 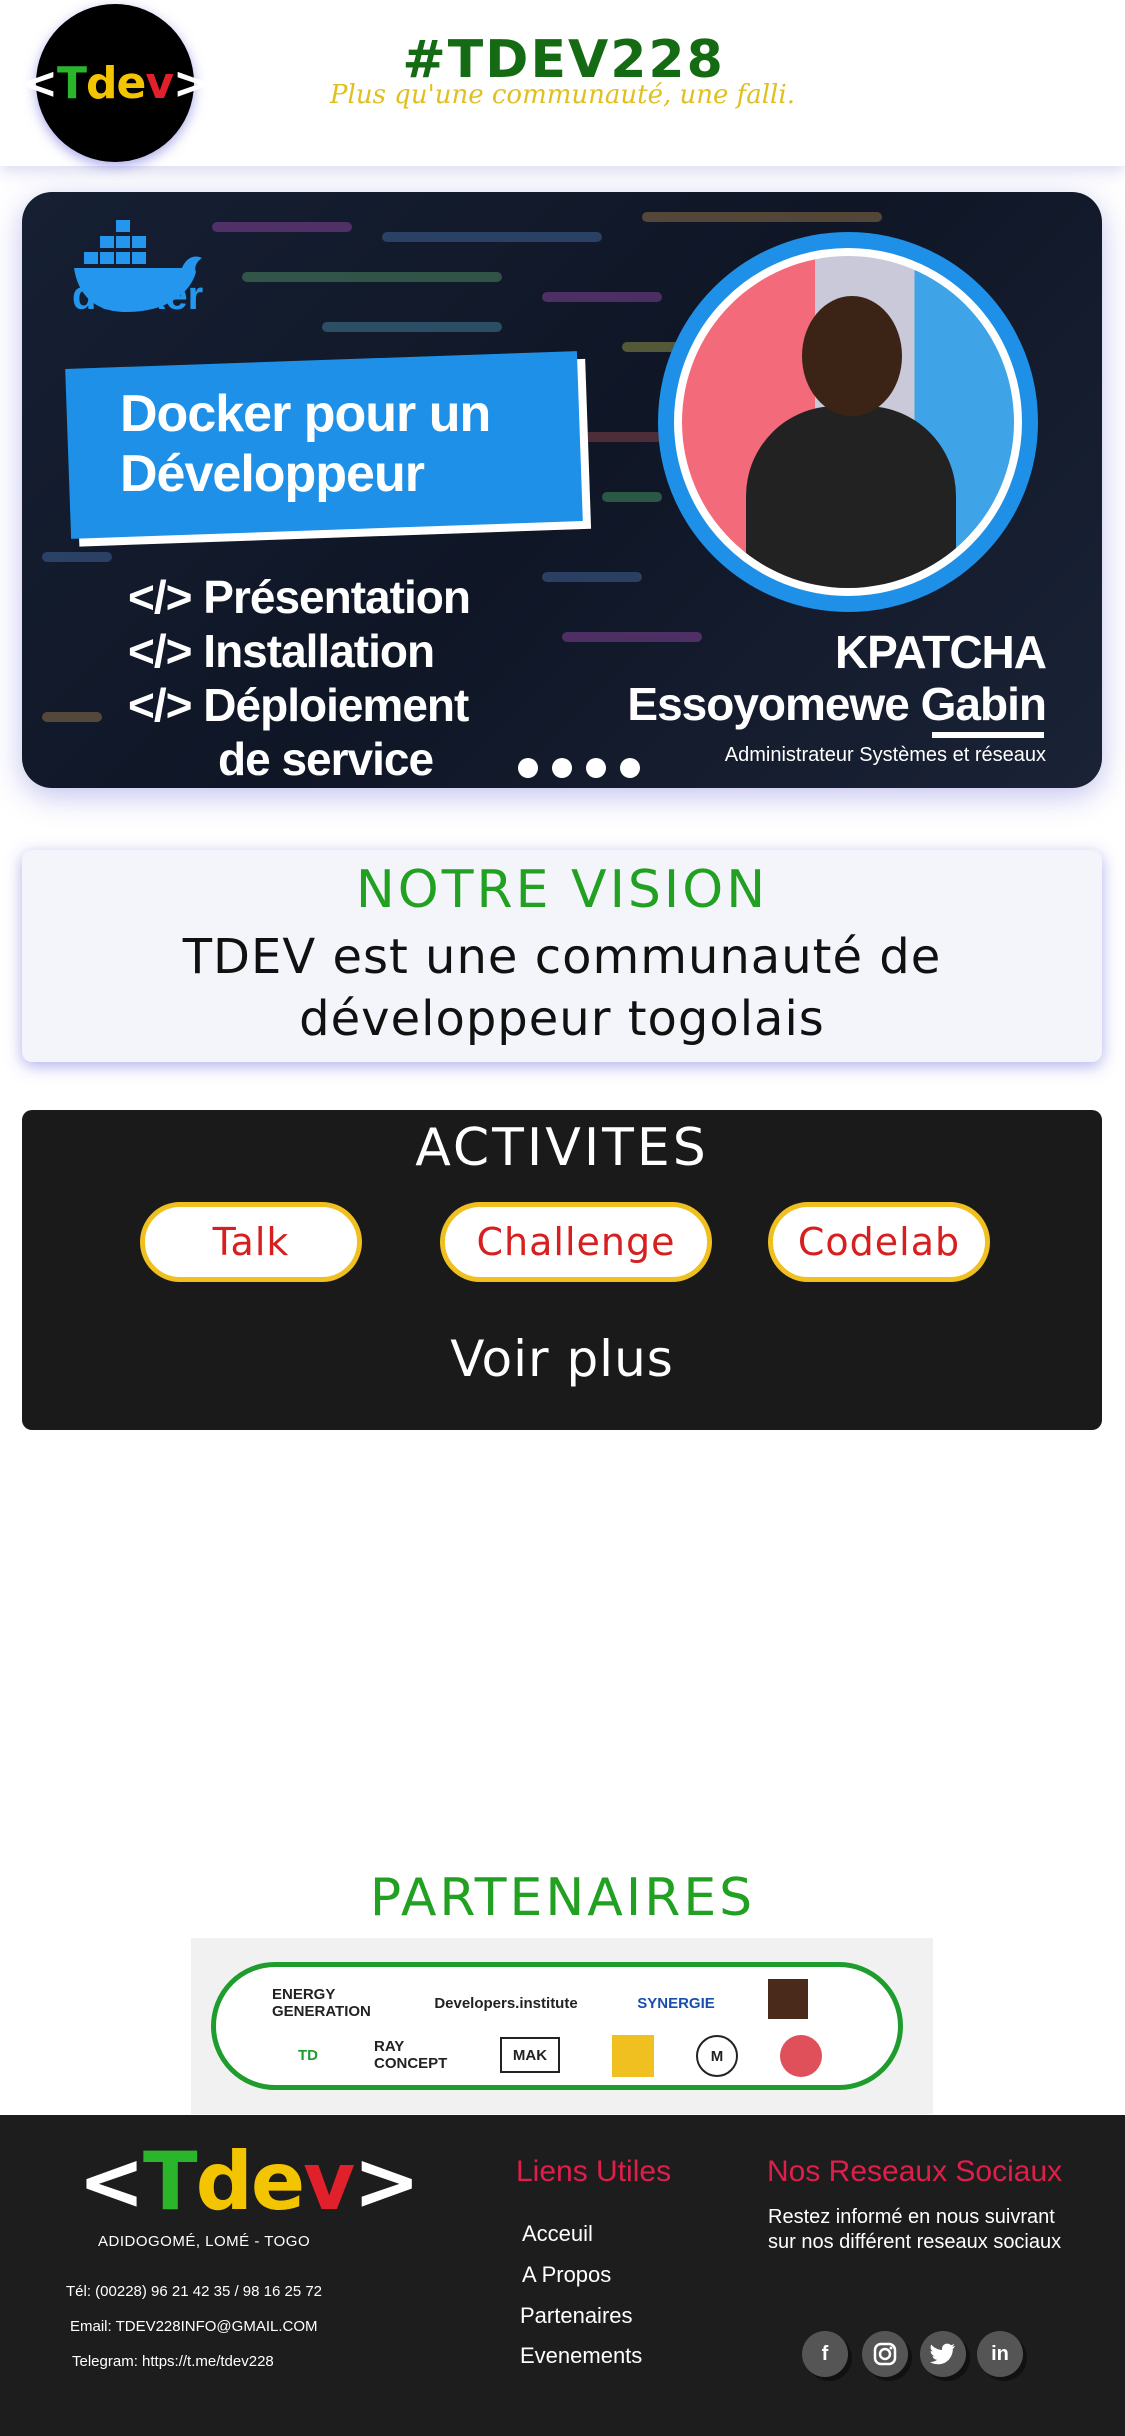 I want to click on footer-link-events: Evenements, so click(x=581, y=2356).